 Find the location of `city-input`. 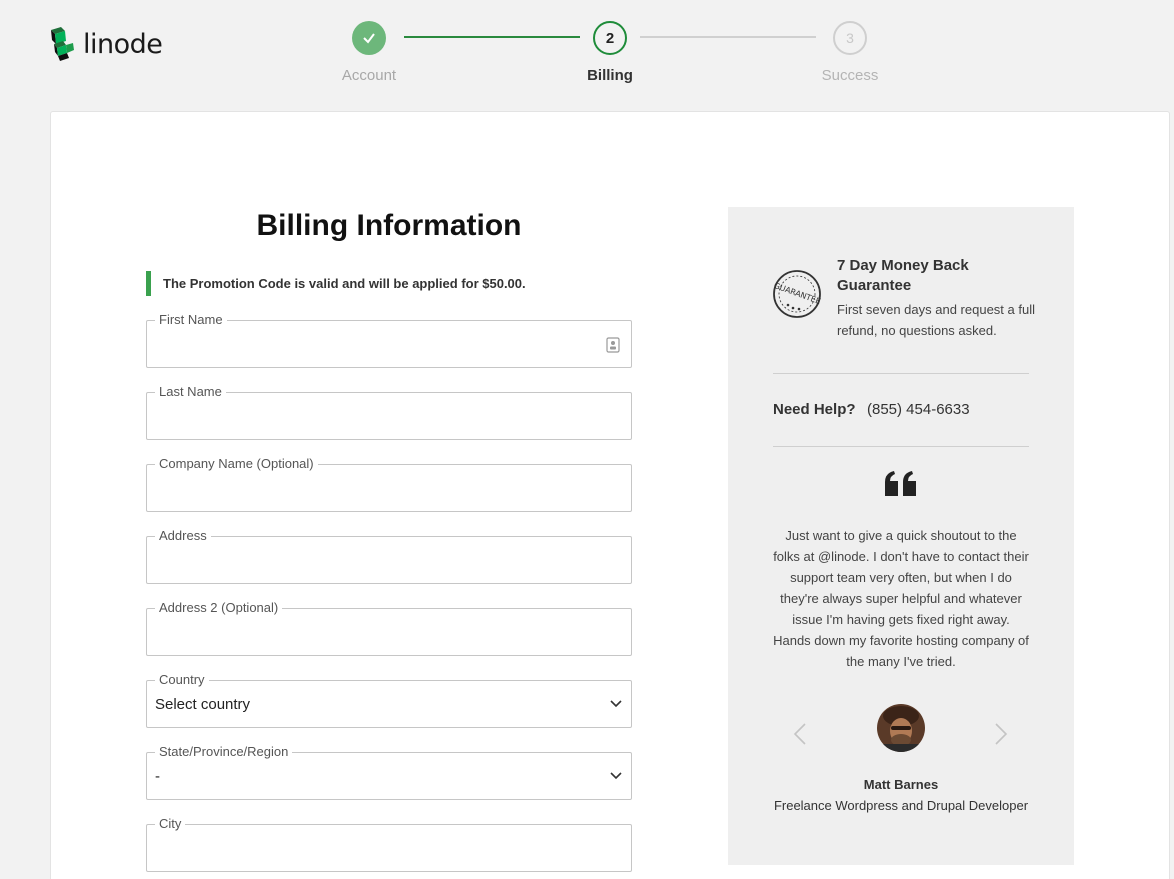

city-input is located at coordinates (378, 849).